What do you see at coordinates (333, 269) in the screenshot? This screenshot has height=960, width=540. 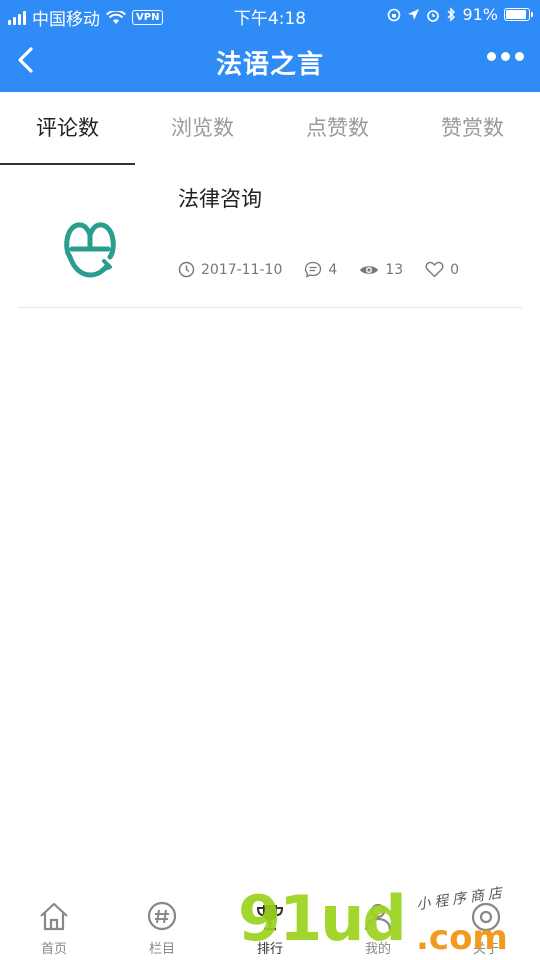 I see `comment-count: 4` at bounding box center [333, 269].